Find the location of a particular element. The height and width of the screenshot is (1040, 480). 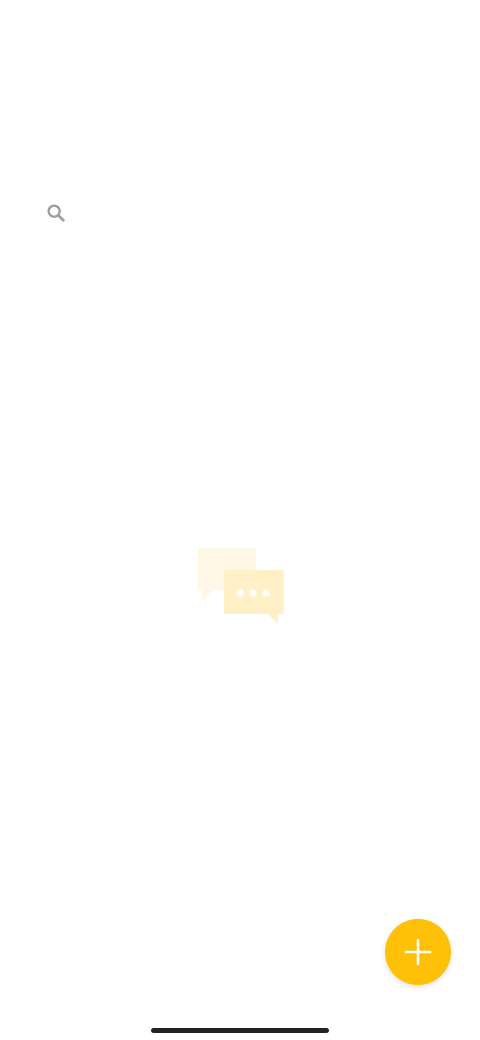

empty-state-illustration is located at coordinates (240, 586).